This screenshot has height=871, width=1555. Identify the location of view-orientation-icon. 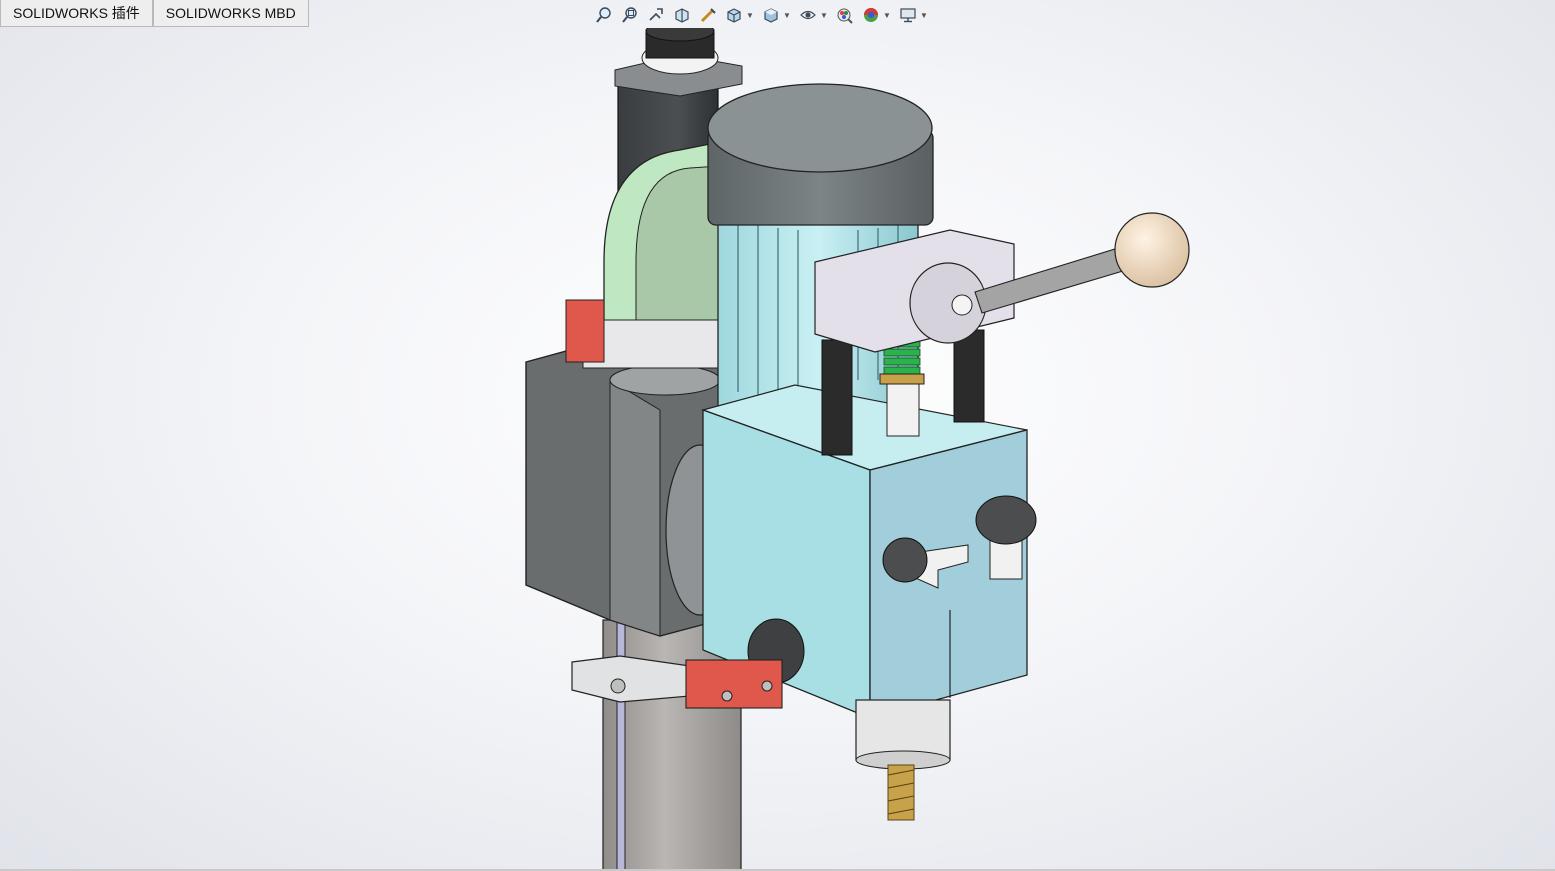
(734, 15).